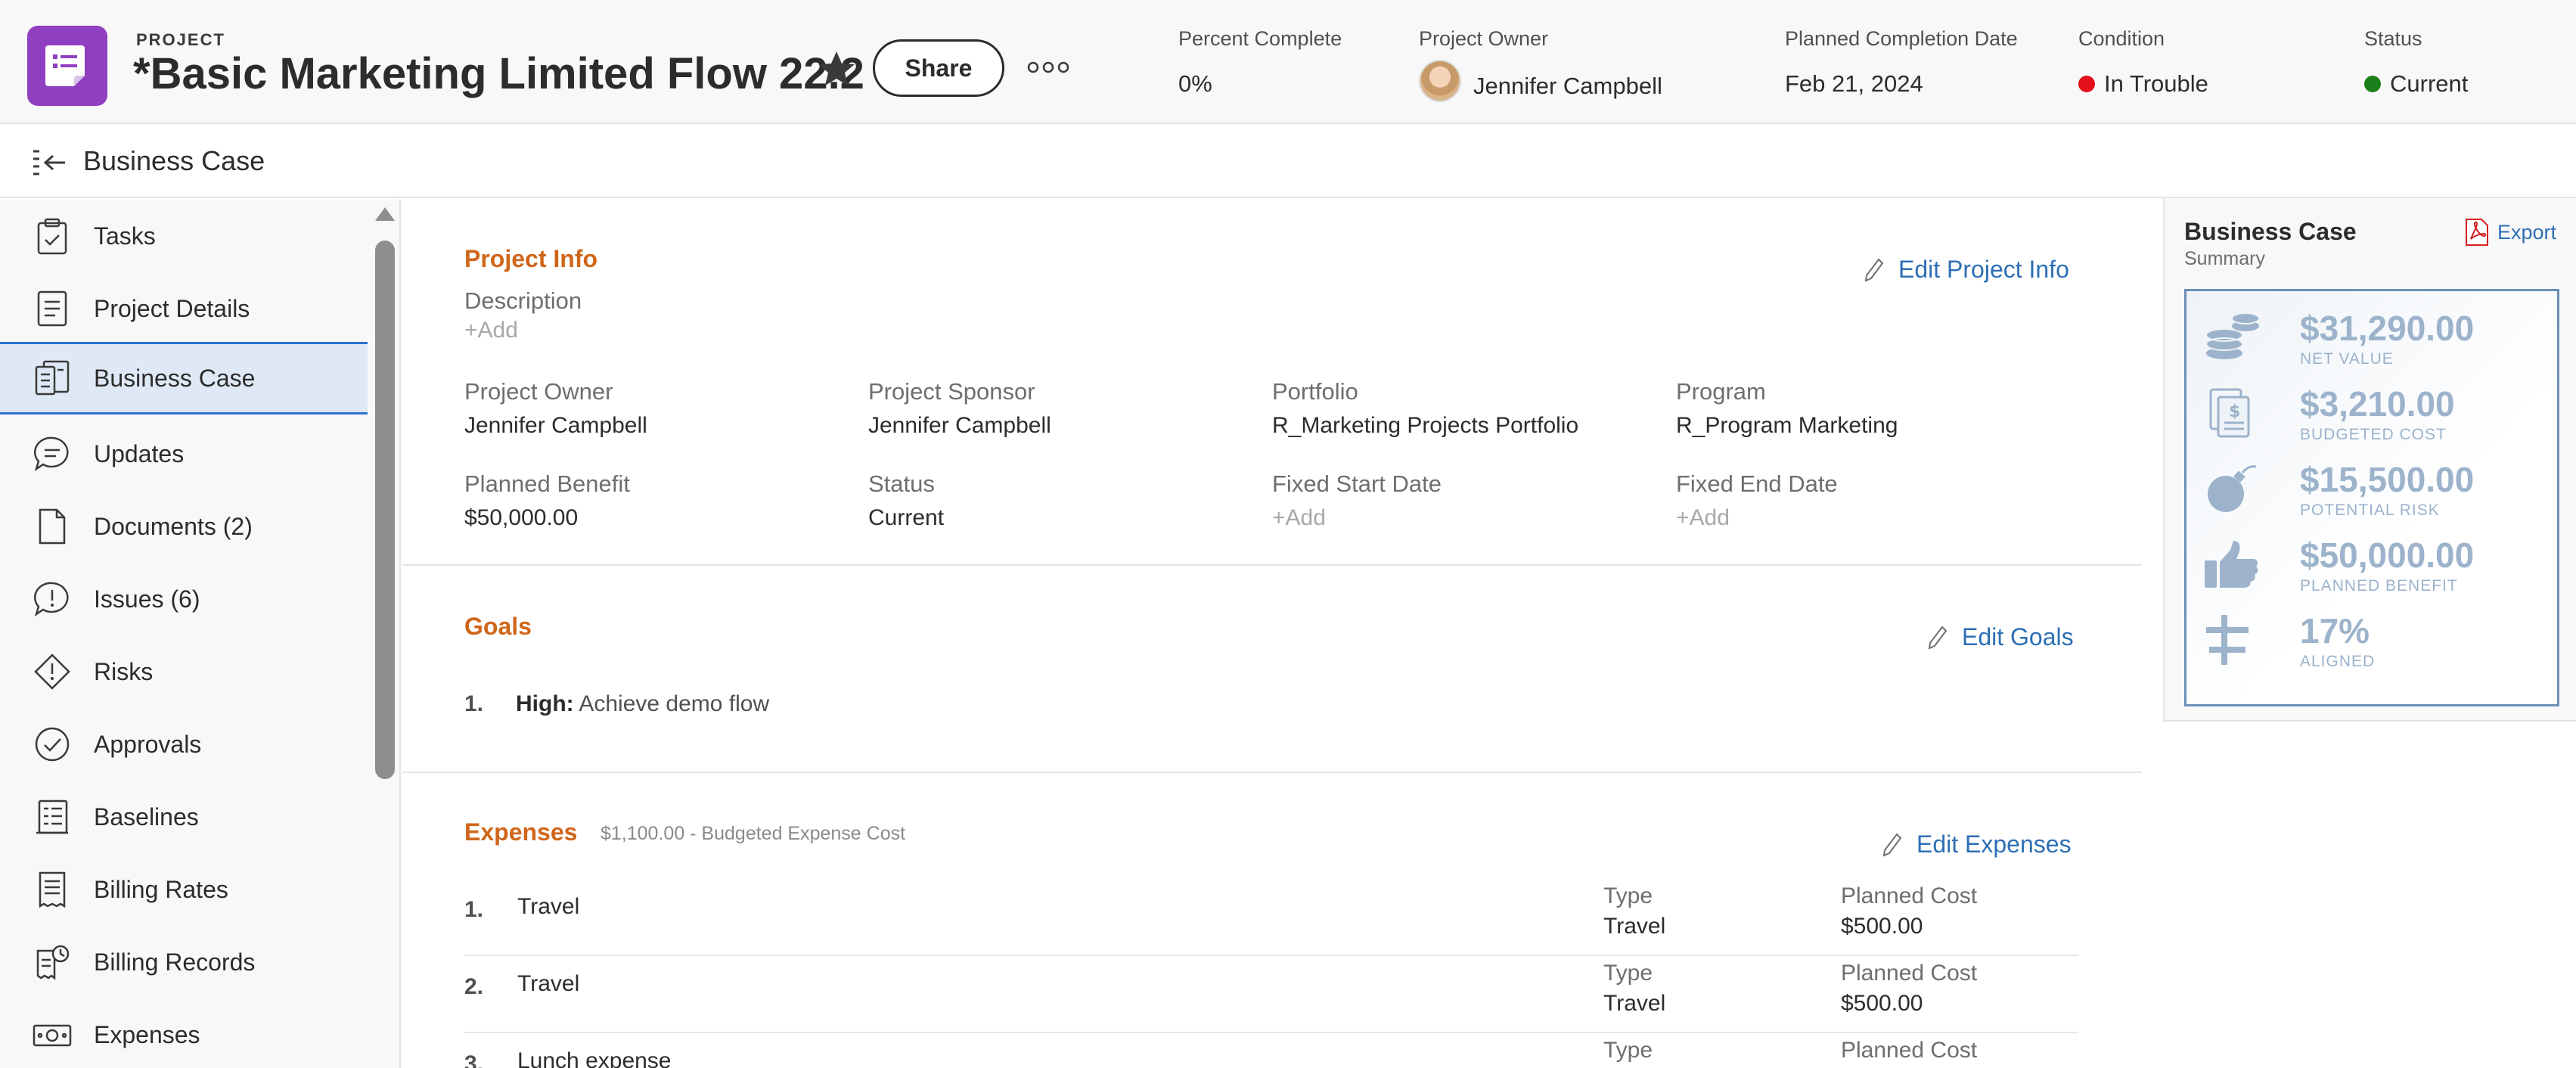 This screenshot has height=1068, width=2576. What do you see at coordinates (2376, 568) in the screenshot?
I see `planned-benefit-metric: $50,000.00 PLANNED BENEFIT` at bounding box center [2376, 568].